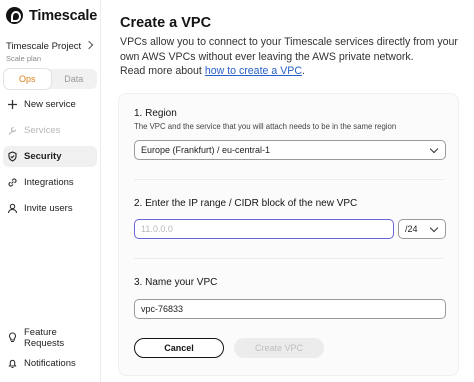 The height and width of the screenshot is (382, 474). What do you see at coordinates (303, 71) in the screenshot?
I see `read-more-suffix: .` at bounding box center [303, 71].